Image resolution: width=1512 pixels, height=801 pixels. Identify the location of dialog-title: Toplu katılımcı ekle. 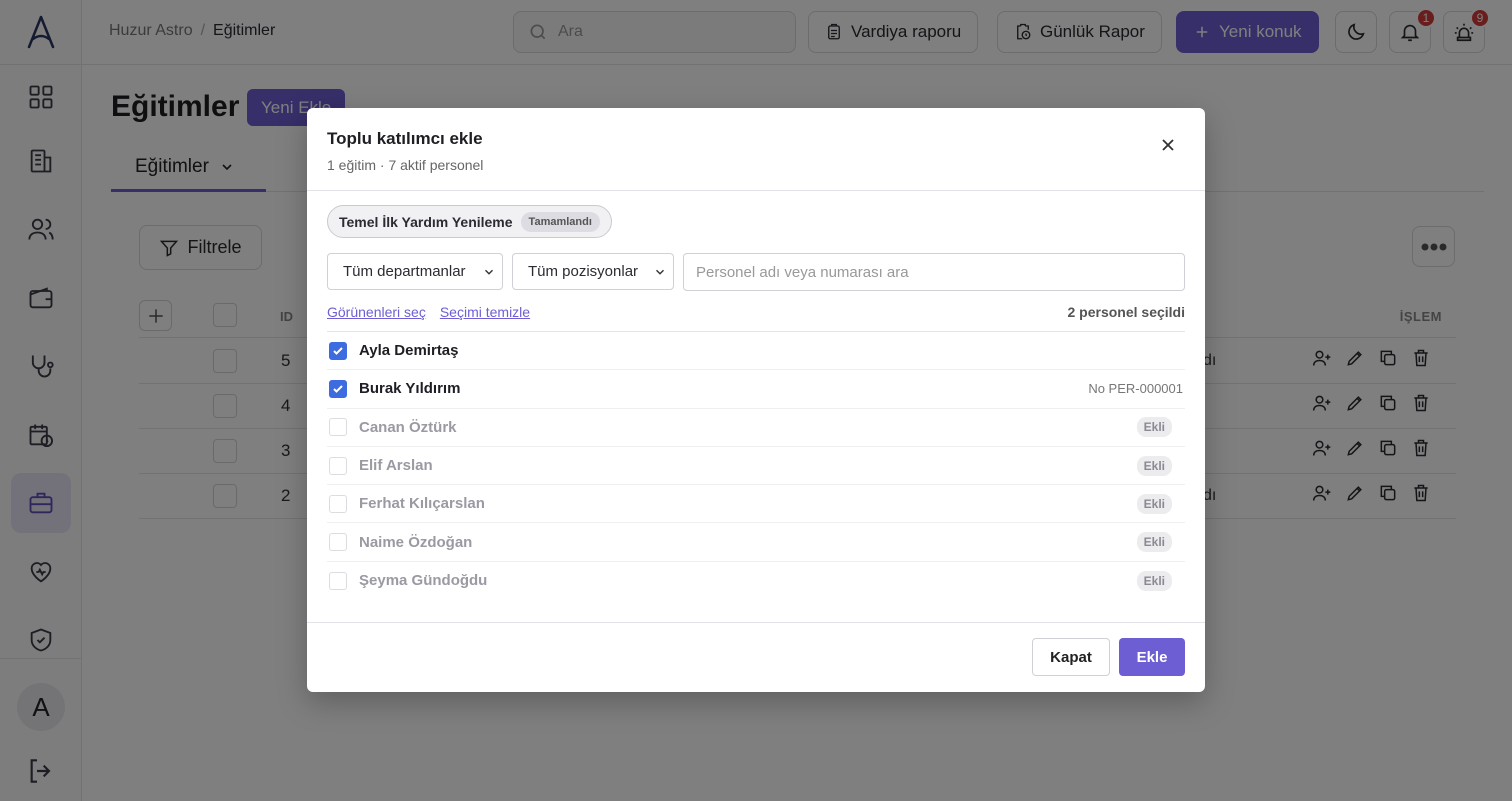
(405, 138).